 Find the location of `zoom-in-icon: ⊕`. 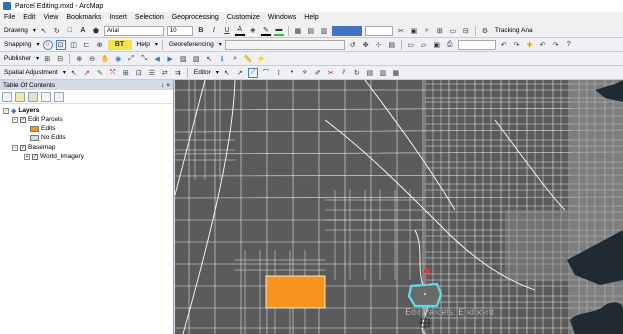

zoom-in-icon: ⊕ is located at coordinates (79, 59).